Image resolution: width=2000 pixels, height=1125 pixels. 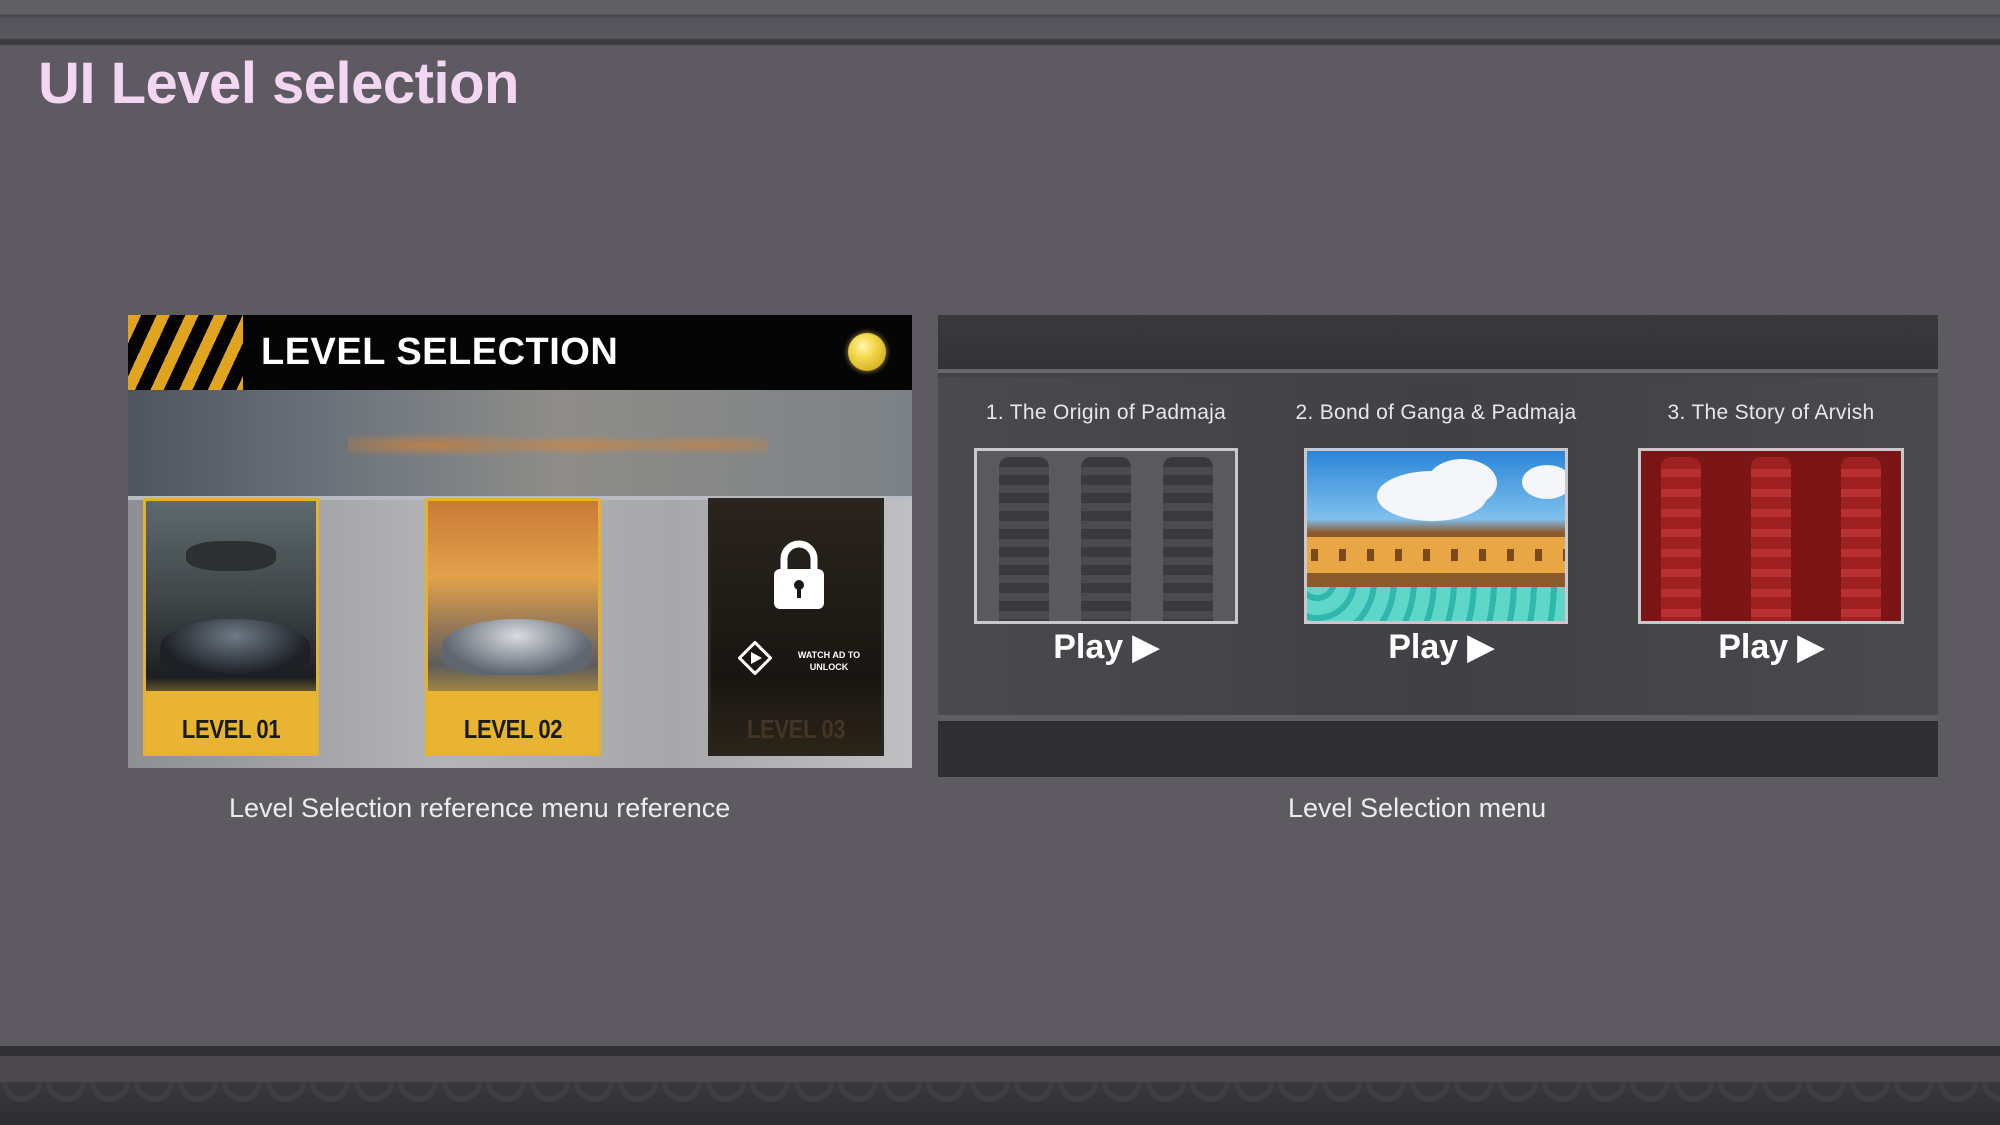 What do you see at coordinates (1106, 647) in the screenshot?
I see `play-button-1: Play ▶` at bounding box center [1106, 647].